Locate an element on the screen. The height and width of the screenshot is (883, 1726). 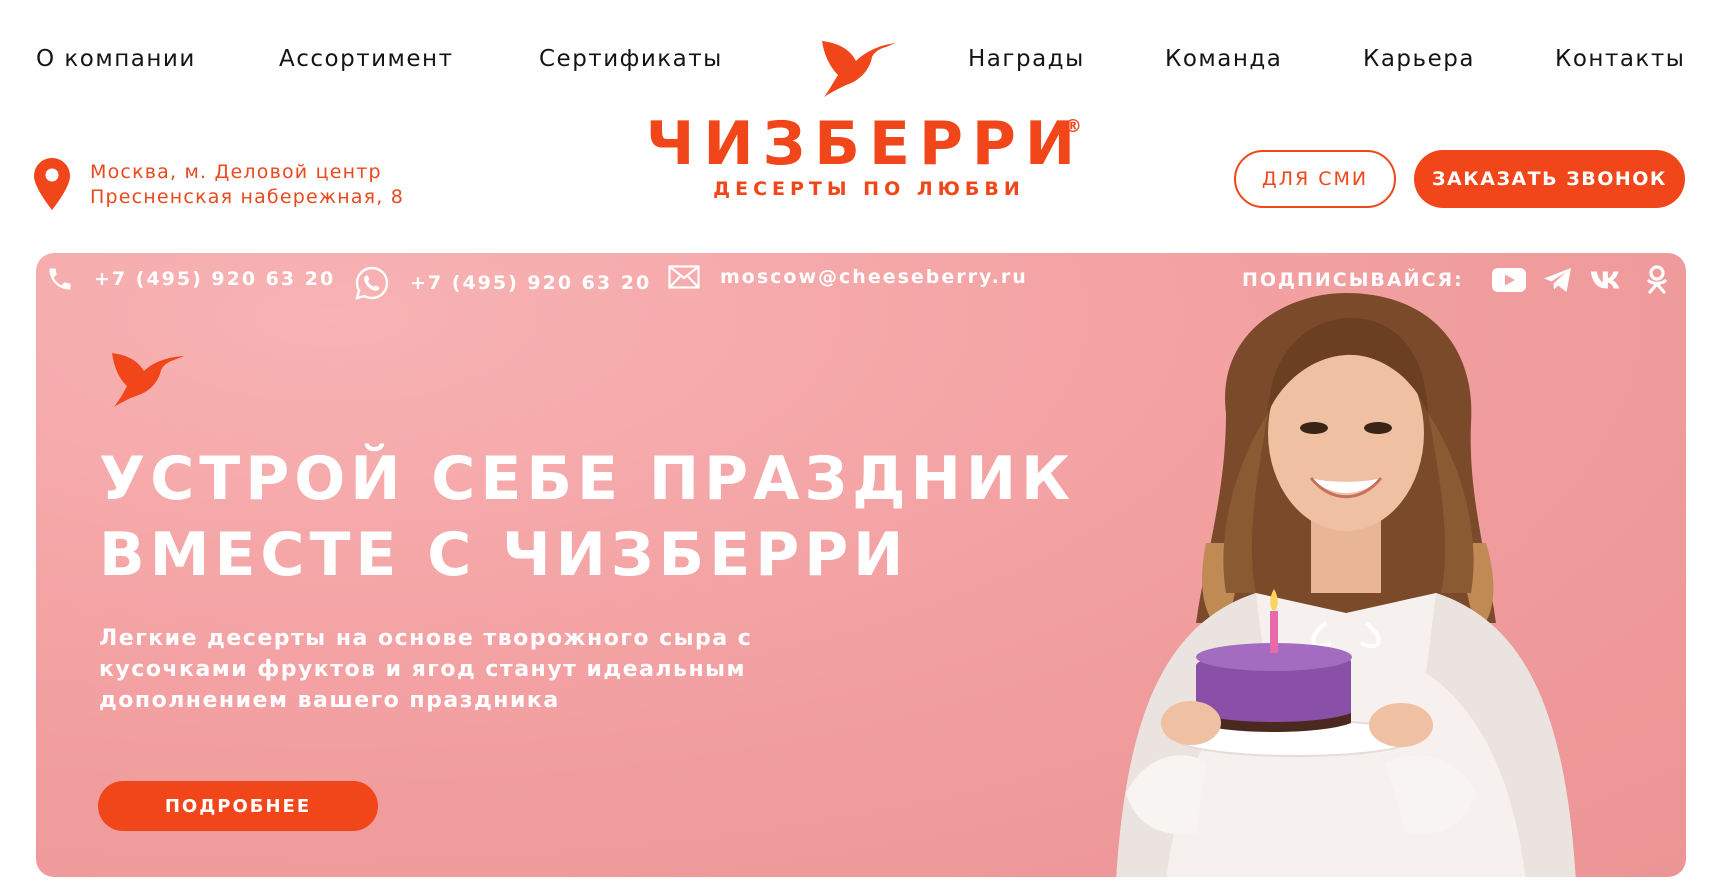
nav-link-career: Карьера is located at coordinates (1419, 59).